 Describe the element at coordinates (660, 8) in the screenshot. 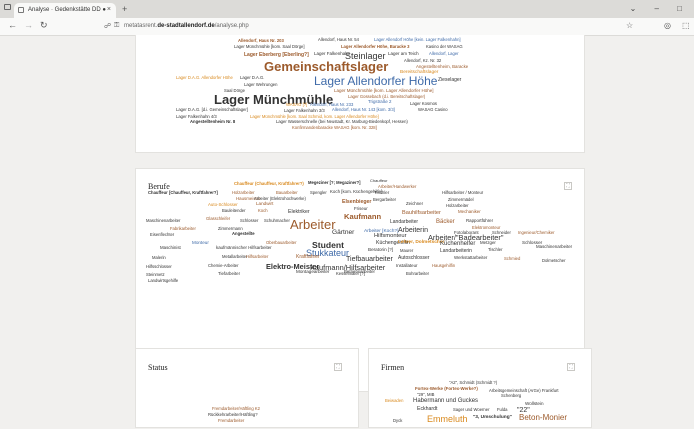

I see `window-controls: ⌄ – □` at that location.